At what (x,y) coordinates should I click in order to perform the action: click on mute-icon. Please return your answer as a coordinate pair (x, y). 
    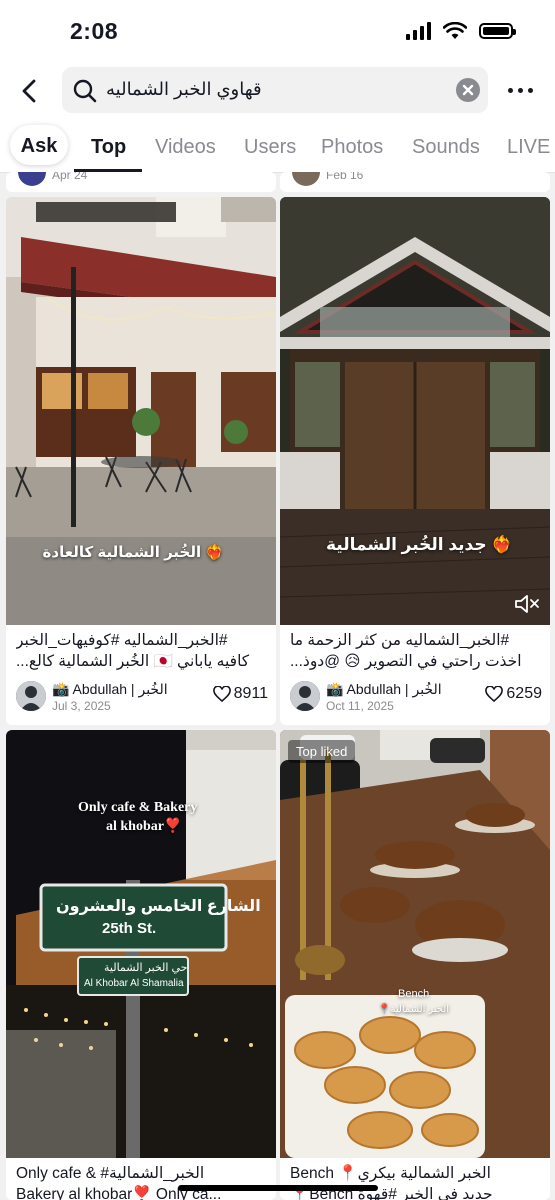
    Looking at the image, I should click on (527, 604).